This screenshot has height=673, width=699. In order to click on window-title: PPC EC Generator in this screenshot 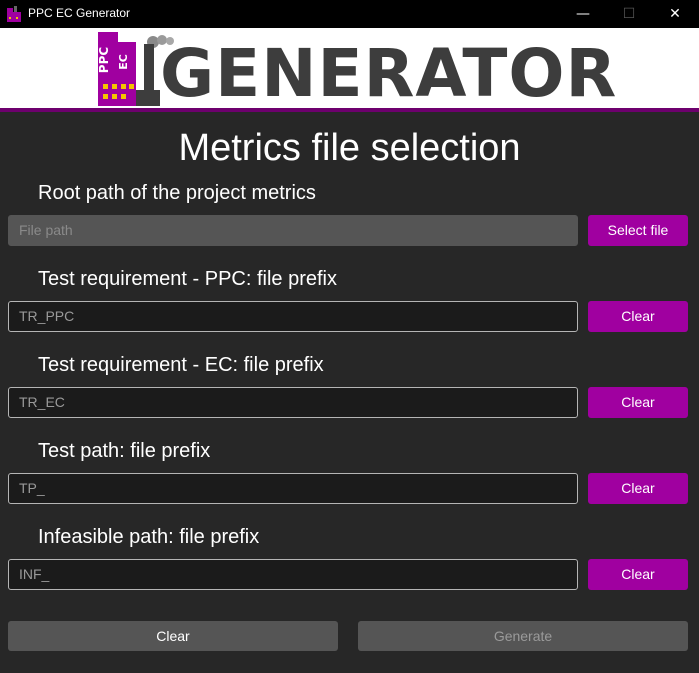, I will do `click(79, 13)`.